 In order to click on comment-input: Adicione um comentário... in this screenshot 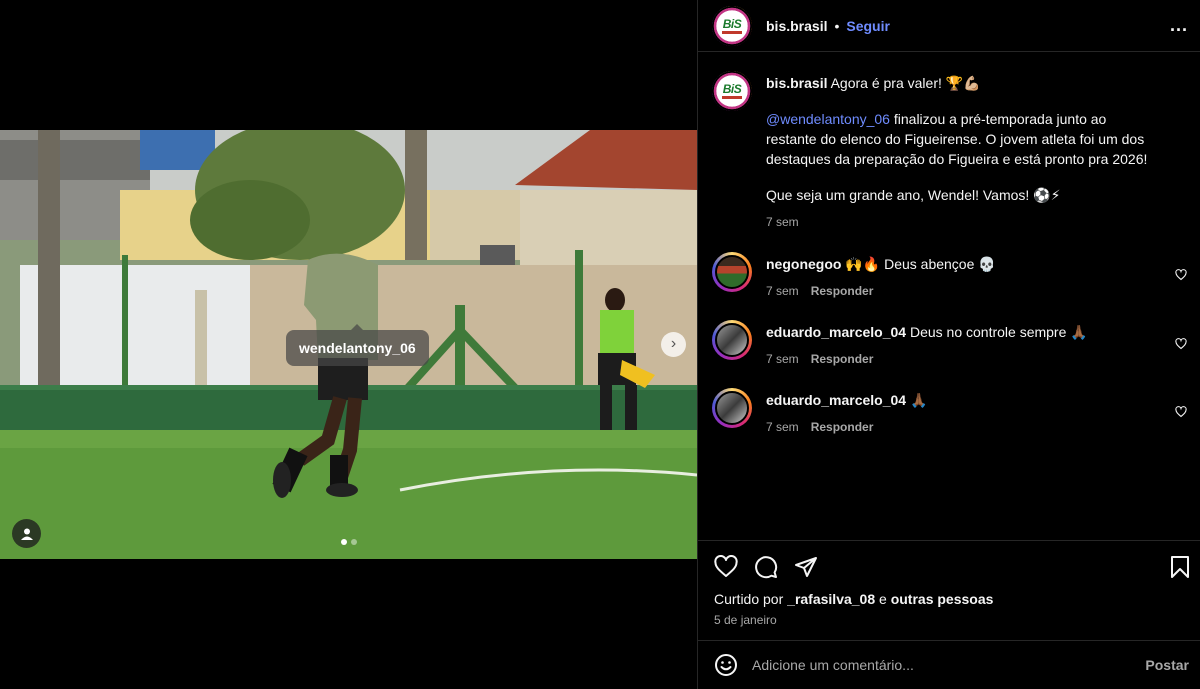, I will do `click(948, 665)`.